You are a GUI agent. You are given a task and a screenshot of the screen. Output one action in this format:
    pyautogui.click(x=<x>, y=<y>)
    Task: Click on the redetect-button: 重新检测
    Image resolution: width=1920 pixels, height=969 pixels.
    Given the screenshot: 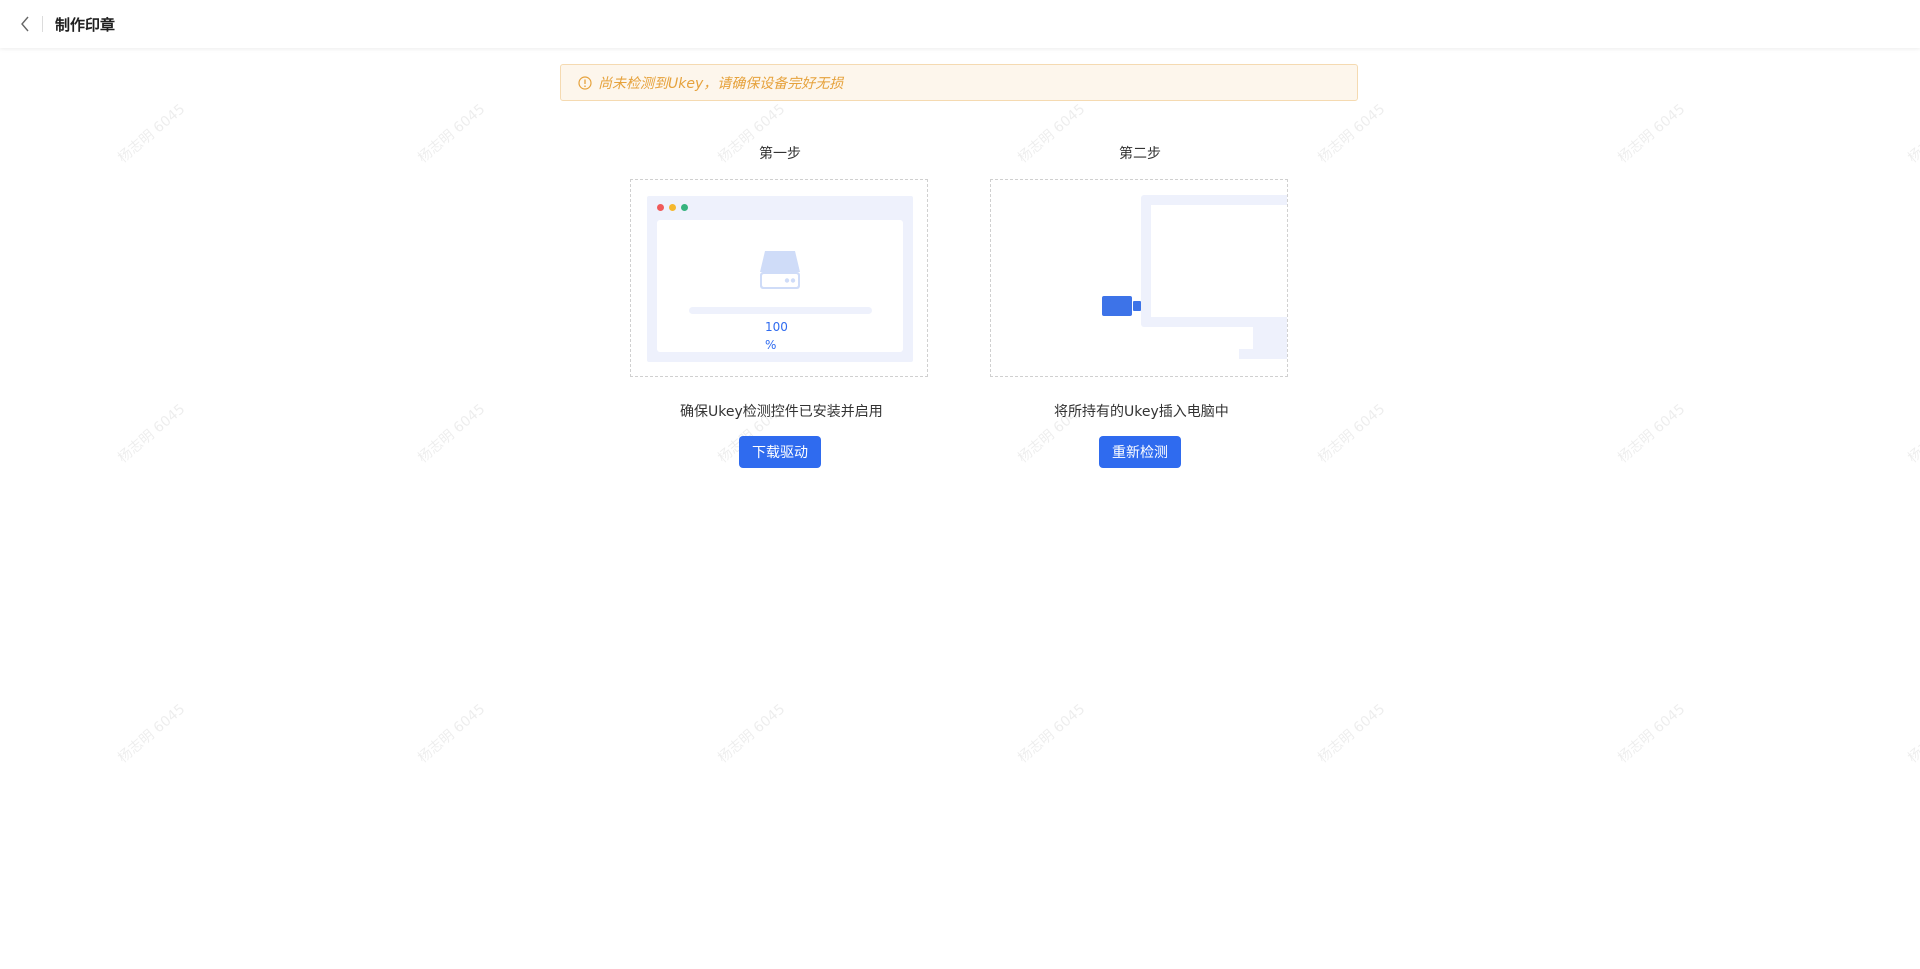 What is the action you would take?
    pyautogui.click(x=1140, y=452)
    